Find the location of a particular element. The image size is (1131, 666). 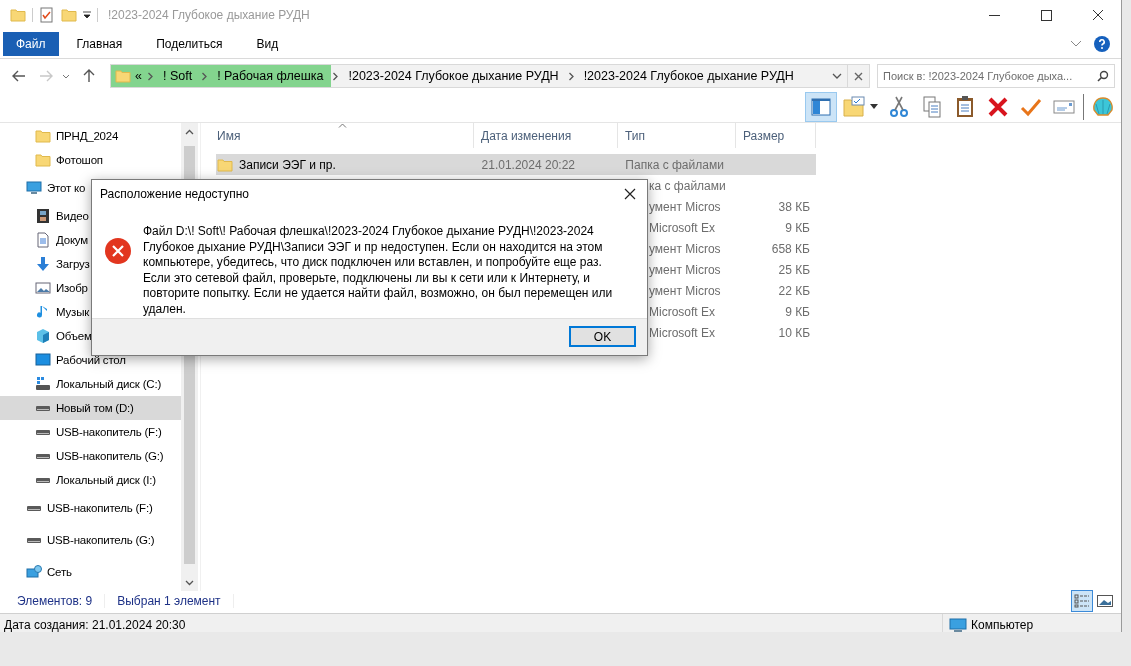

table-cell: 25 КБ is located at coordinates (794, 269).